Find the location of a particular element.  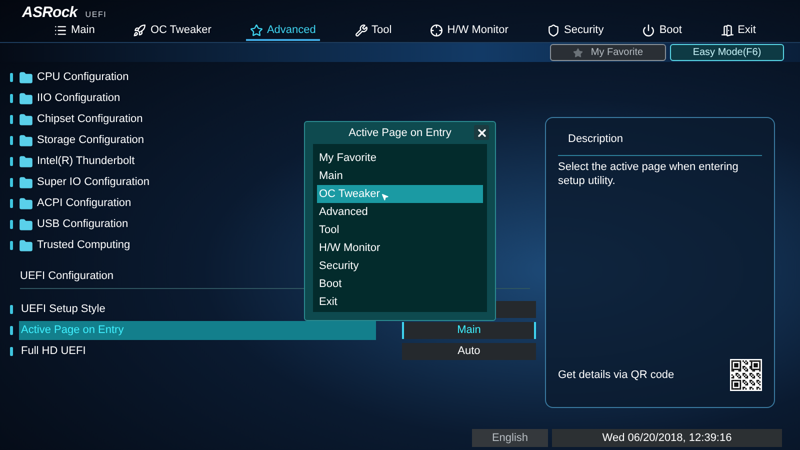

nav-tab: Boot is located at coordinates (662, 31).